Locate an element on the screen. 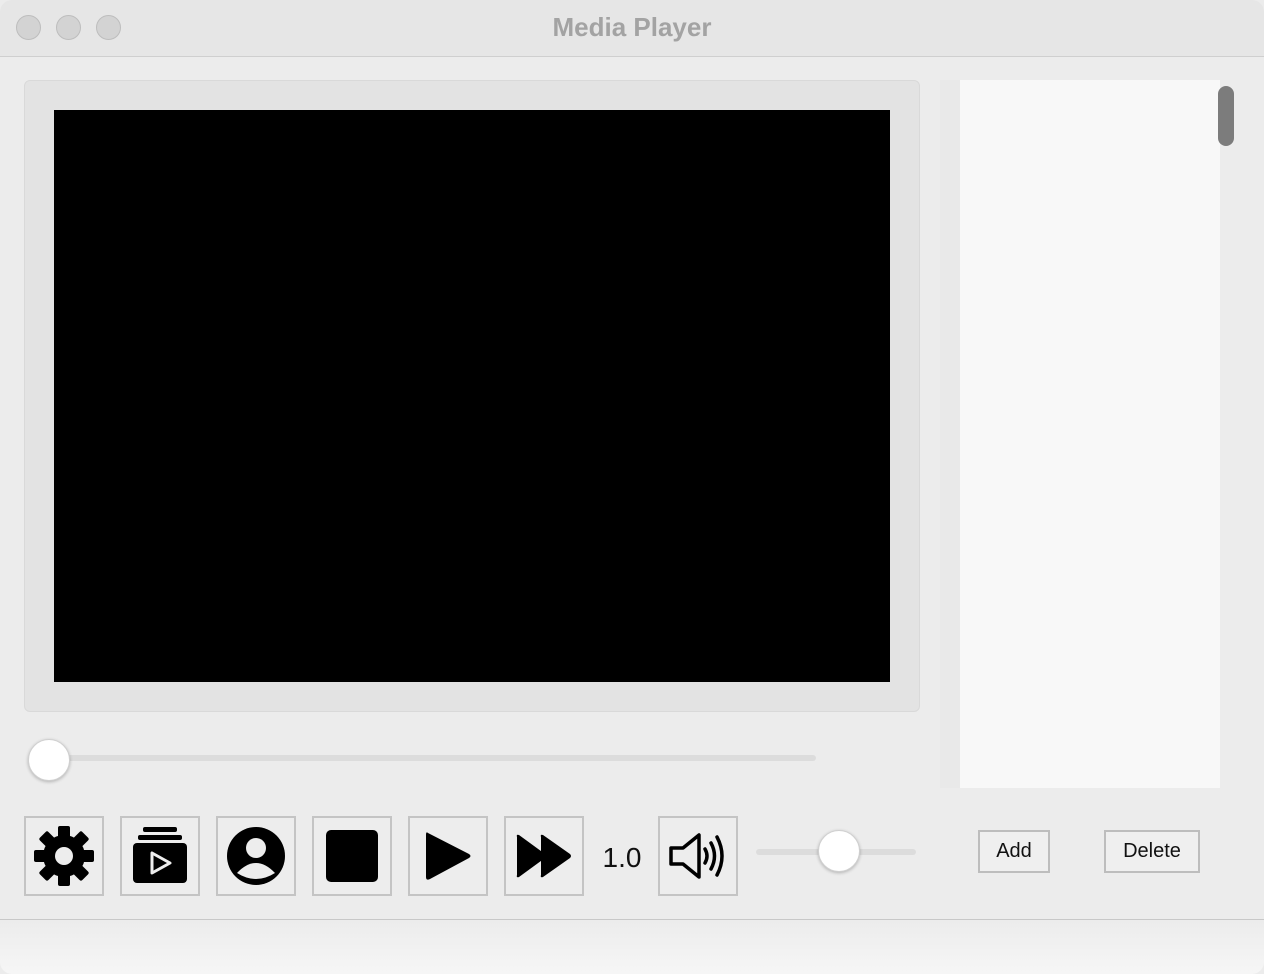 The height and width of the screenshot is (974, 1264). playlist-list is located at coordinates (1090, 434).